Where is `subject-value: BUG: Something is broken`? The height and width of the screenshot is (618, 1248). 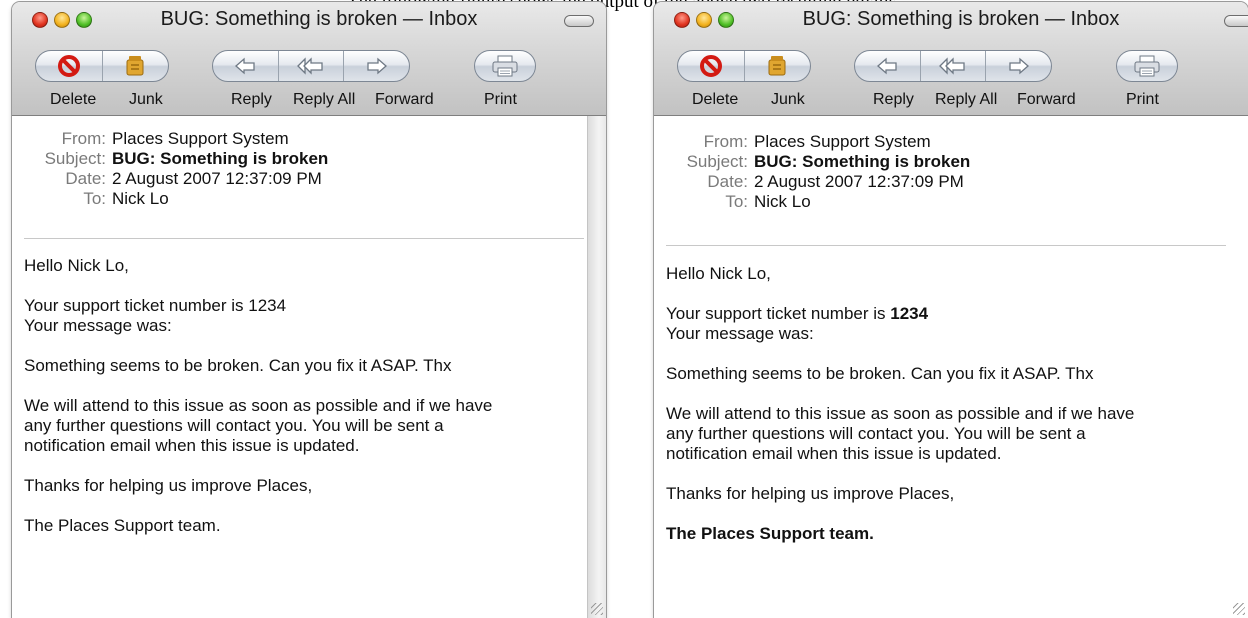 subject-value: BUG: Something is broken is located at coordinates (862, 161).